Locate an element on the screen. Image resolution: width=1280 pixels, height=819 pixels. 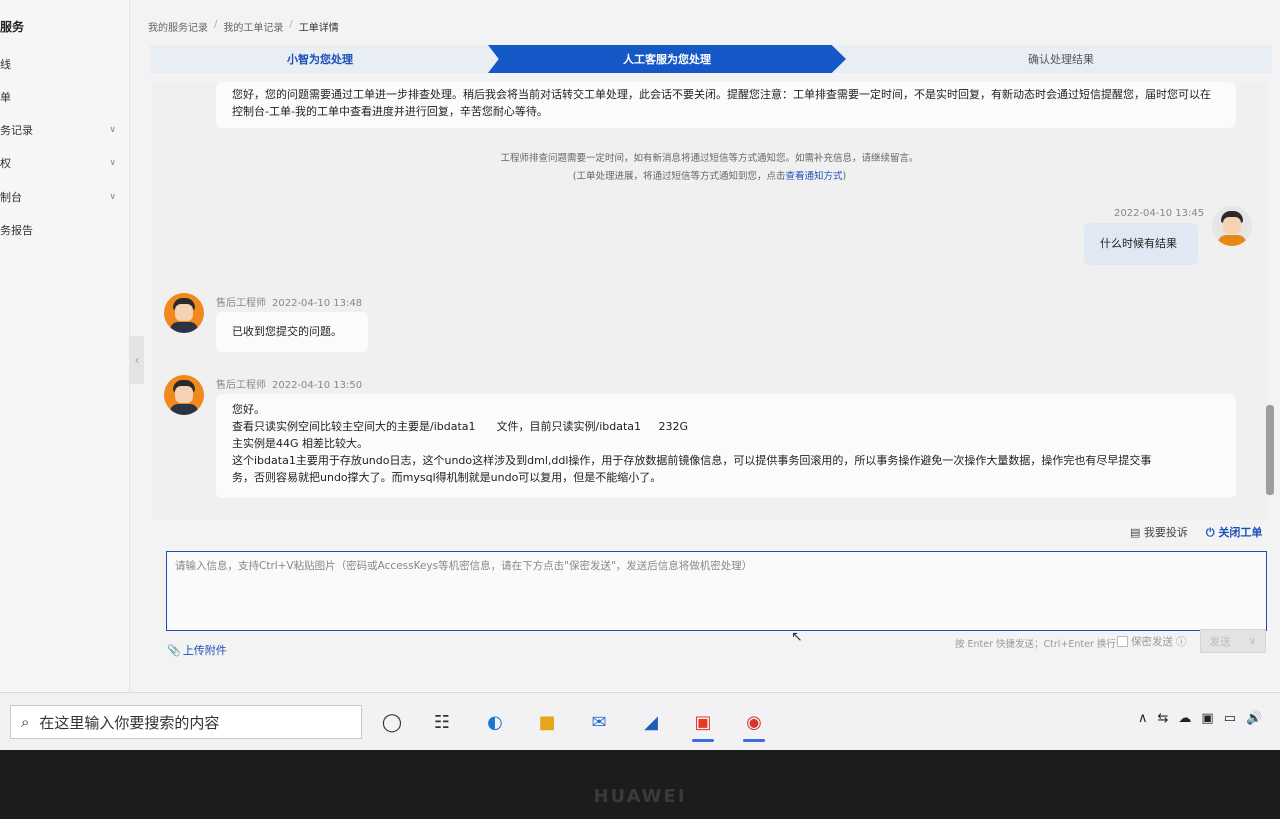
paperclip-icon: 📎 is located at coordinates (174, 650).